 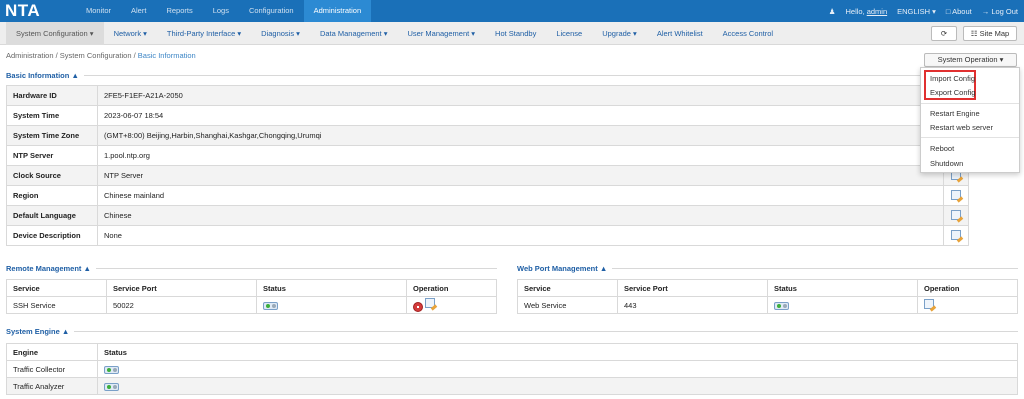 What do you see at coordinates (994, 33) in the screenshot?
I see `site-map-label: Site Map` at bounding box center [994, 33].